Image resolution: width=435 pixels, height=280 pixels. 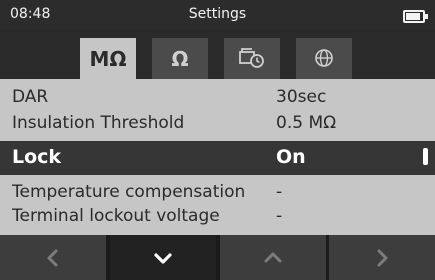 I want to click on scroll-up-button, so click(x=273, y=257).